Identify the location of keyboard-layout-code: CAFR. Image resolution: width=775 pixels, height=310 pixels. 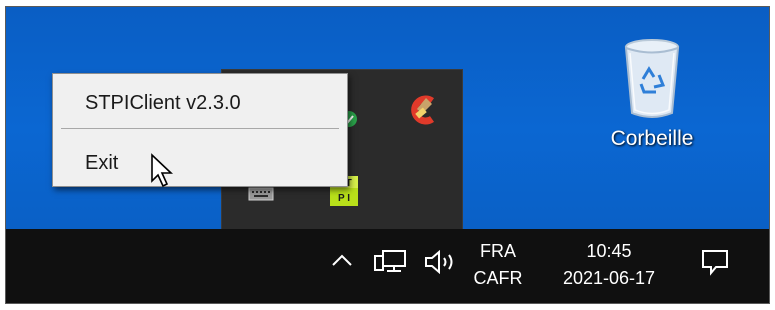
(498, 278).